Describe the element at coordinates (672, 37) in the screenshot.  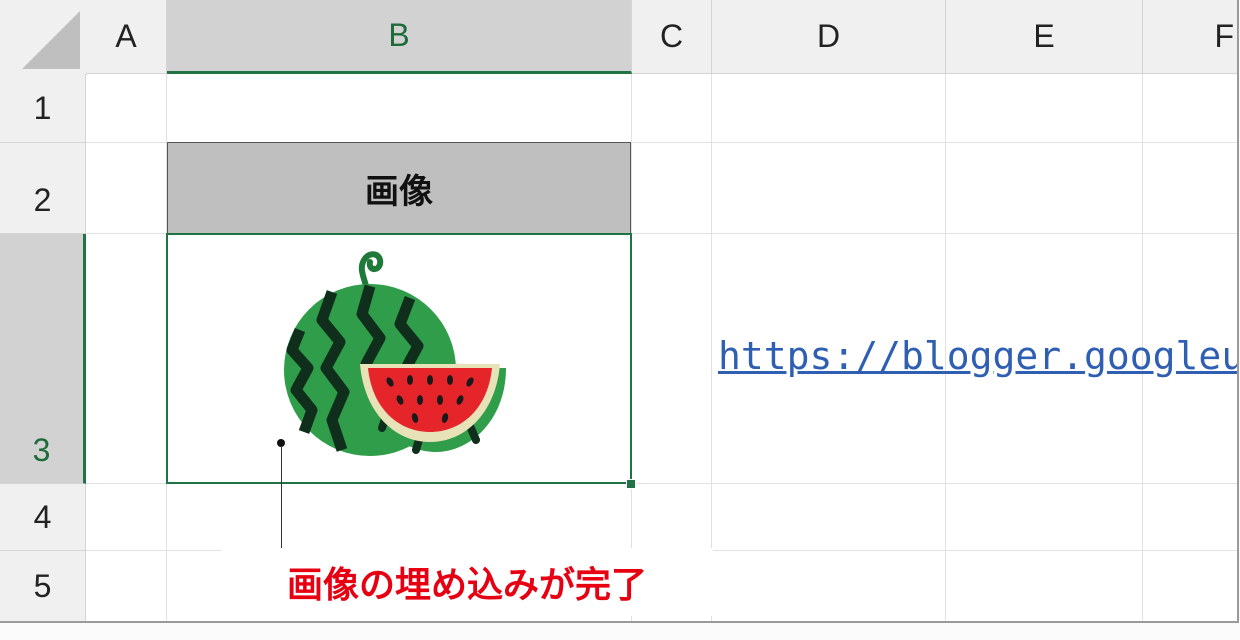
I see `column-header-c: C` at that location.